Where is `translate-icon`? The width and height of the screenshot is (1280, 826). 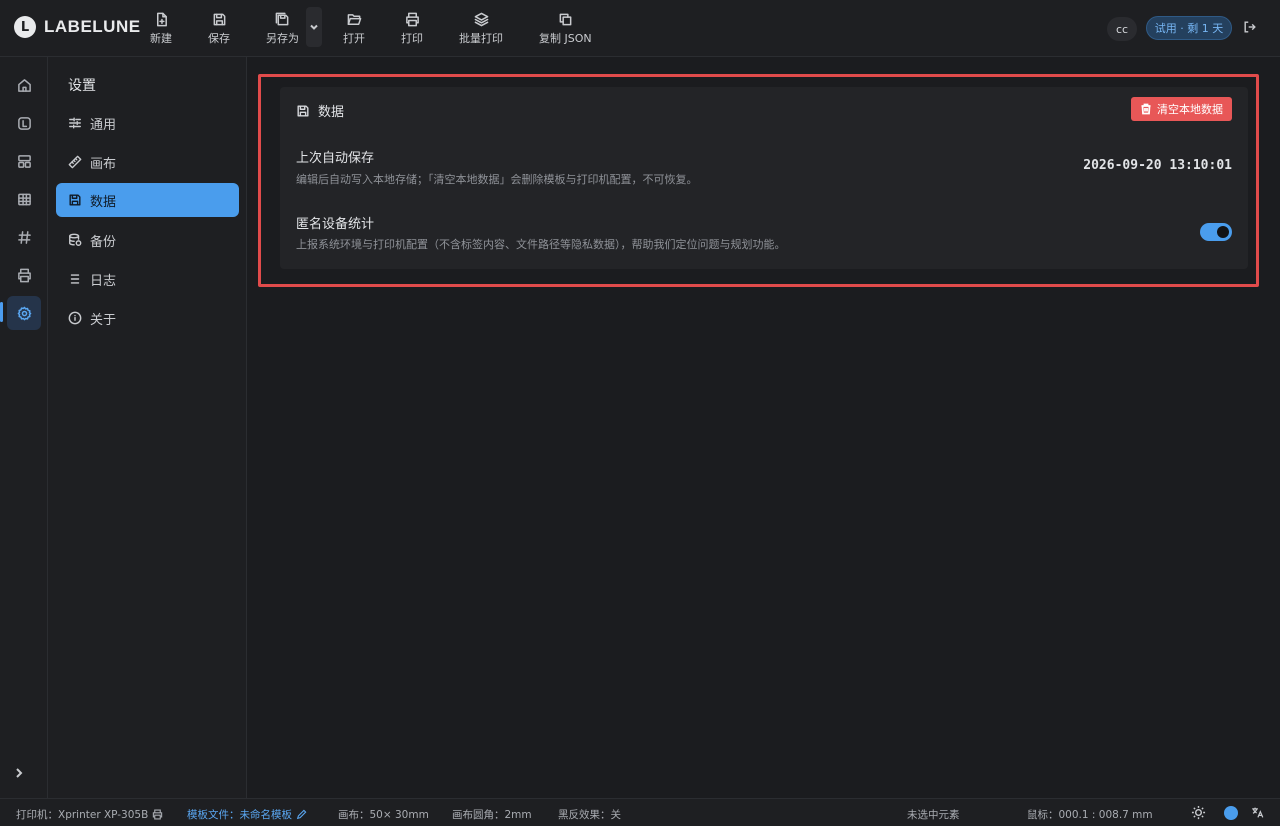 translate-icon is located at coordinates (1258, 812).